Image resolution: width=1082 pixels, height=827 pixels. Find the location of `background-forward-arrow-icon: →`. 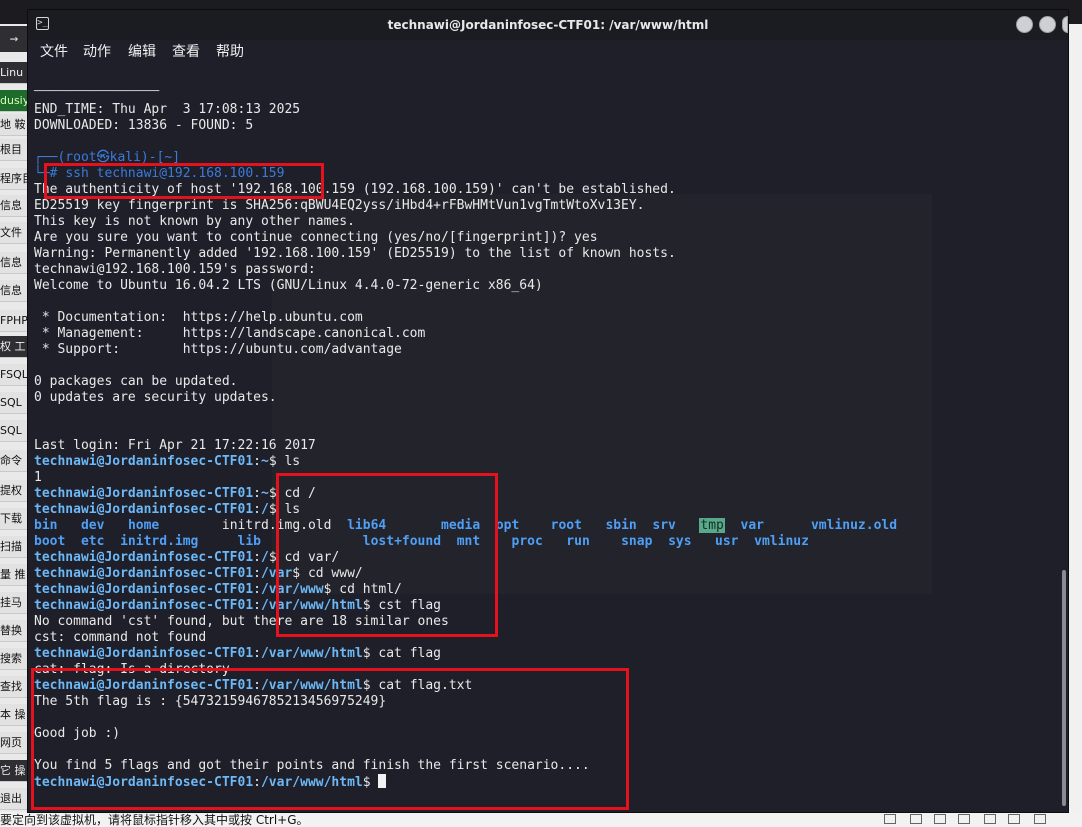

background-forward-arrow-icon: → is located at coordinates (14, 39).